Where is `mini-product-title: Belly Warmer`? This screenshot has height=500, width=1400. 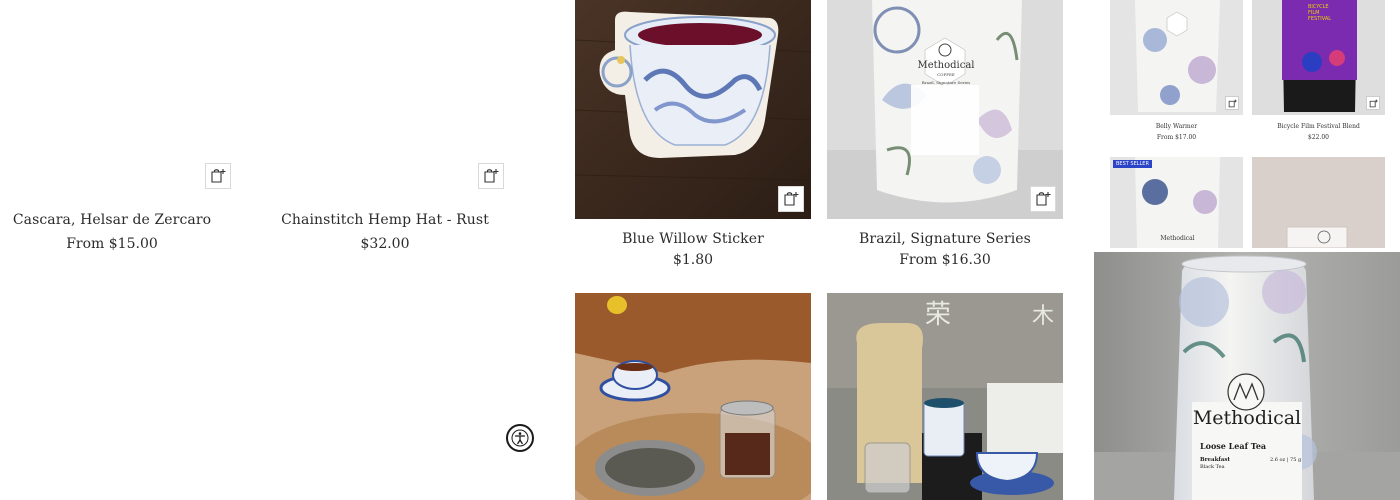
mini-product-title: Belly Warmer is located at coordinates (1176, 126).